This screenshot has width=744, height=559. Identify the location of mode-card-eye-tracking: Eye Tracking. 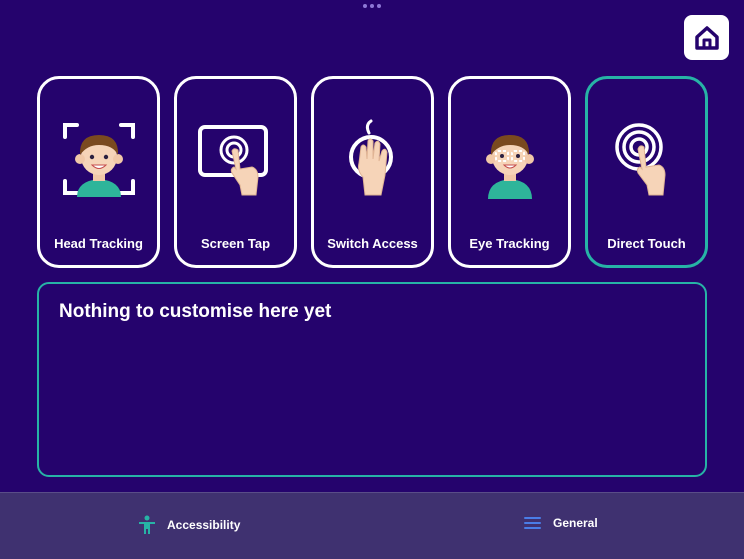
(509, 172).